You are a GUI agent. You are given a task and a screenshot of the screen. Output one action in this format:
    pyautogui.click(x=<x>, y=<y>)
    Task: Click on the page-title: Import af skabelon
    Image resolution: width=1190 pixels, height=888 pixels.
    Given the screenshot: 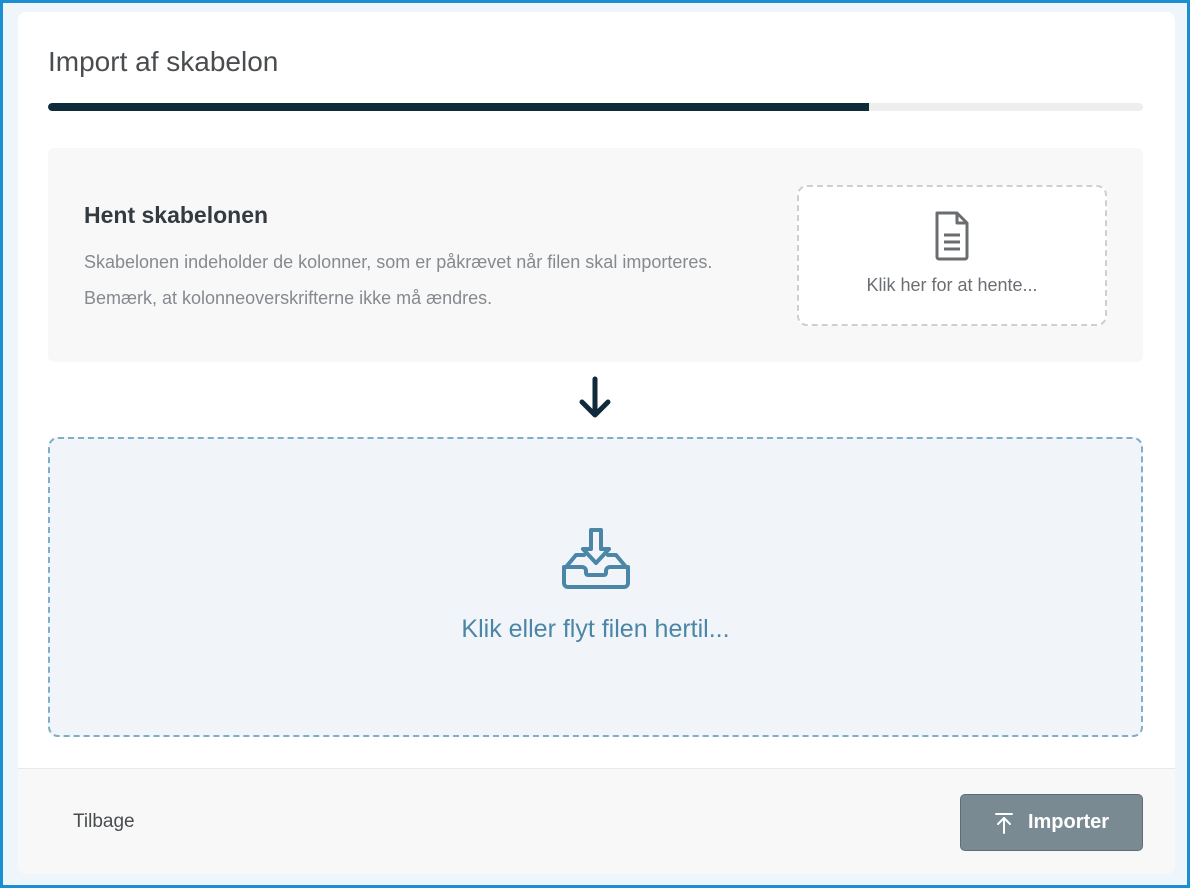 What is the action you would take?
    pyautogui.click(x=163, y=61)
    